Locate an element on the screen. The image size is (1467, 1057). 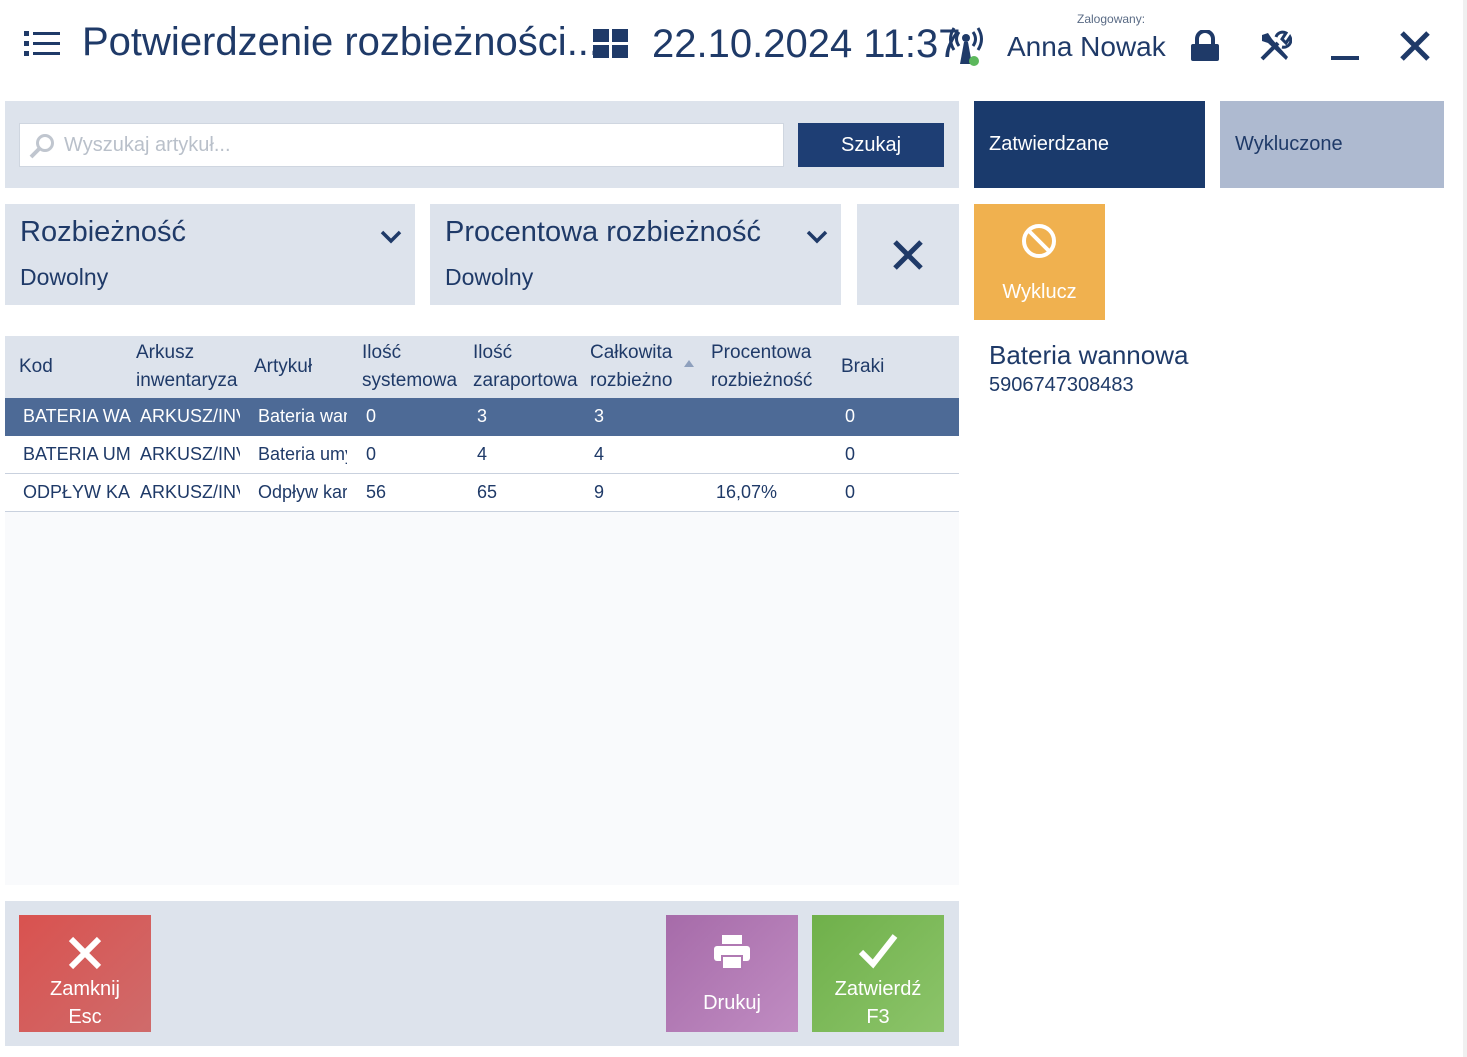
sort-ascending-icon is located at coordinates (689, 363).